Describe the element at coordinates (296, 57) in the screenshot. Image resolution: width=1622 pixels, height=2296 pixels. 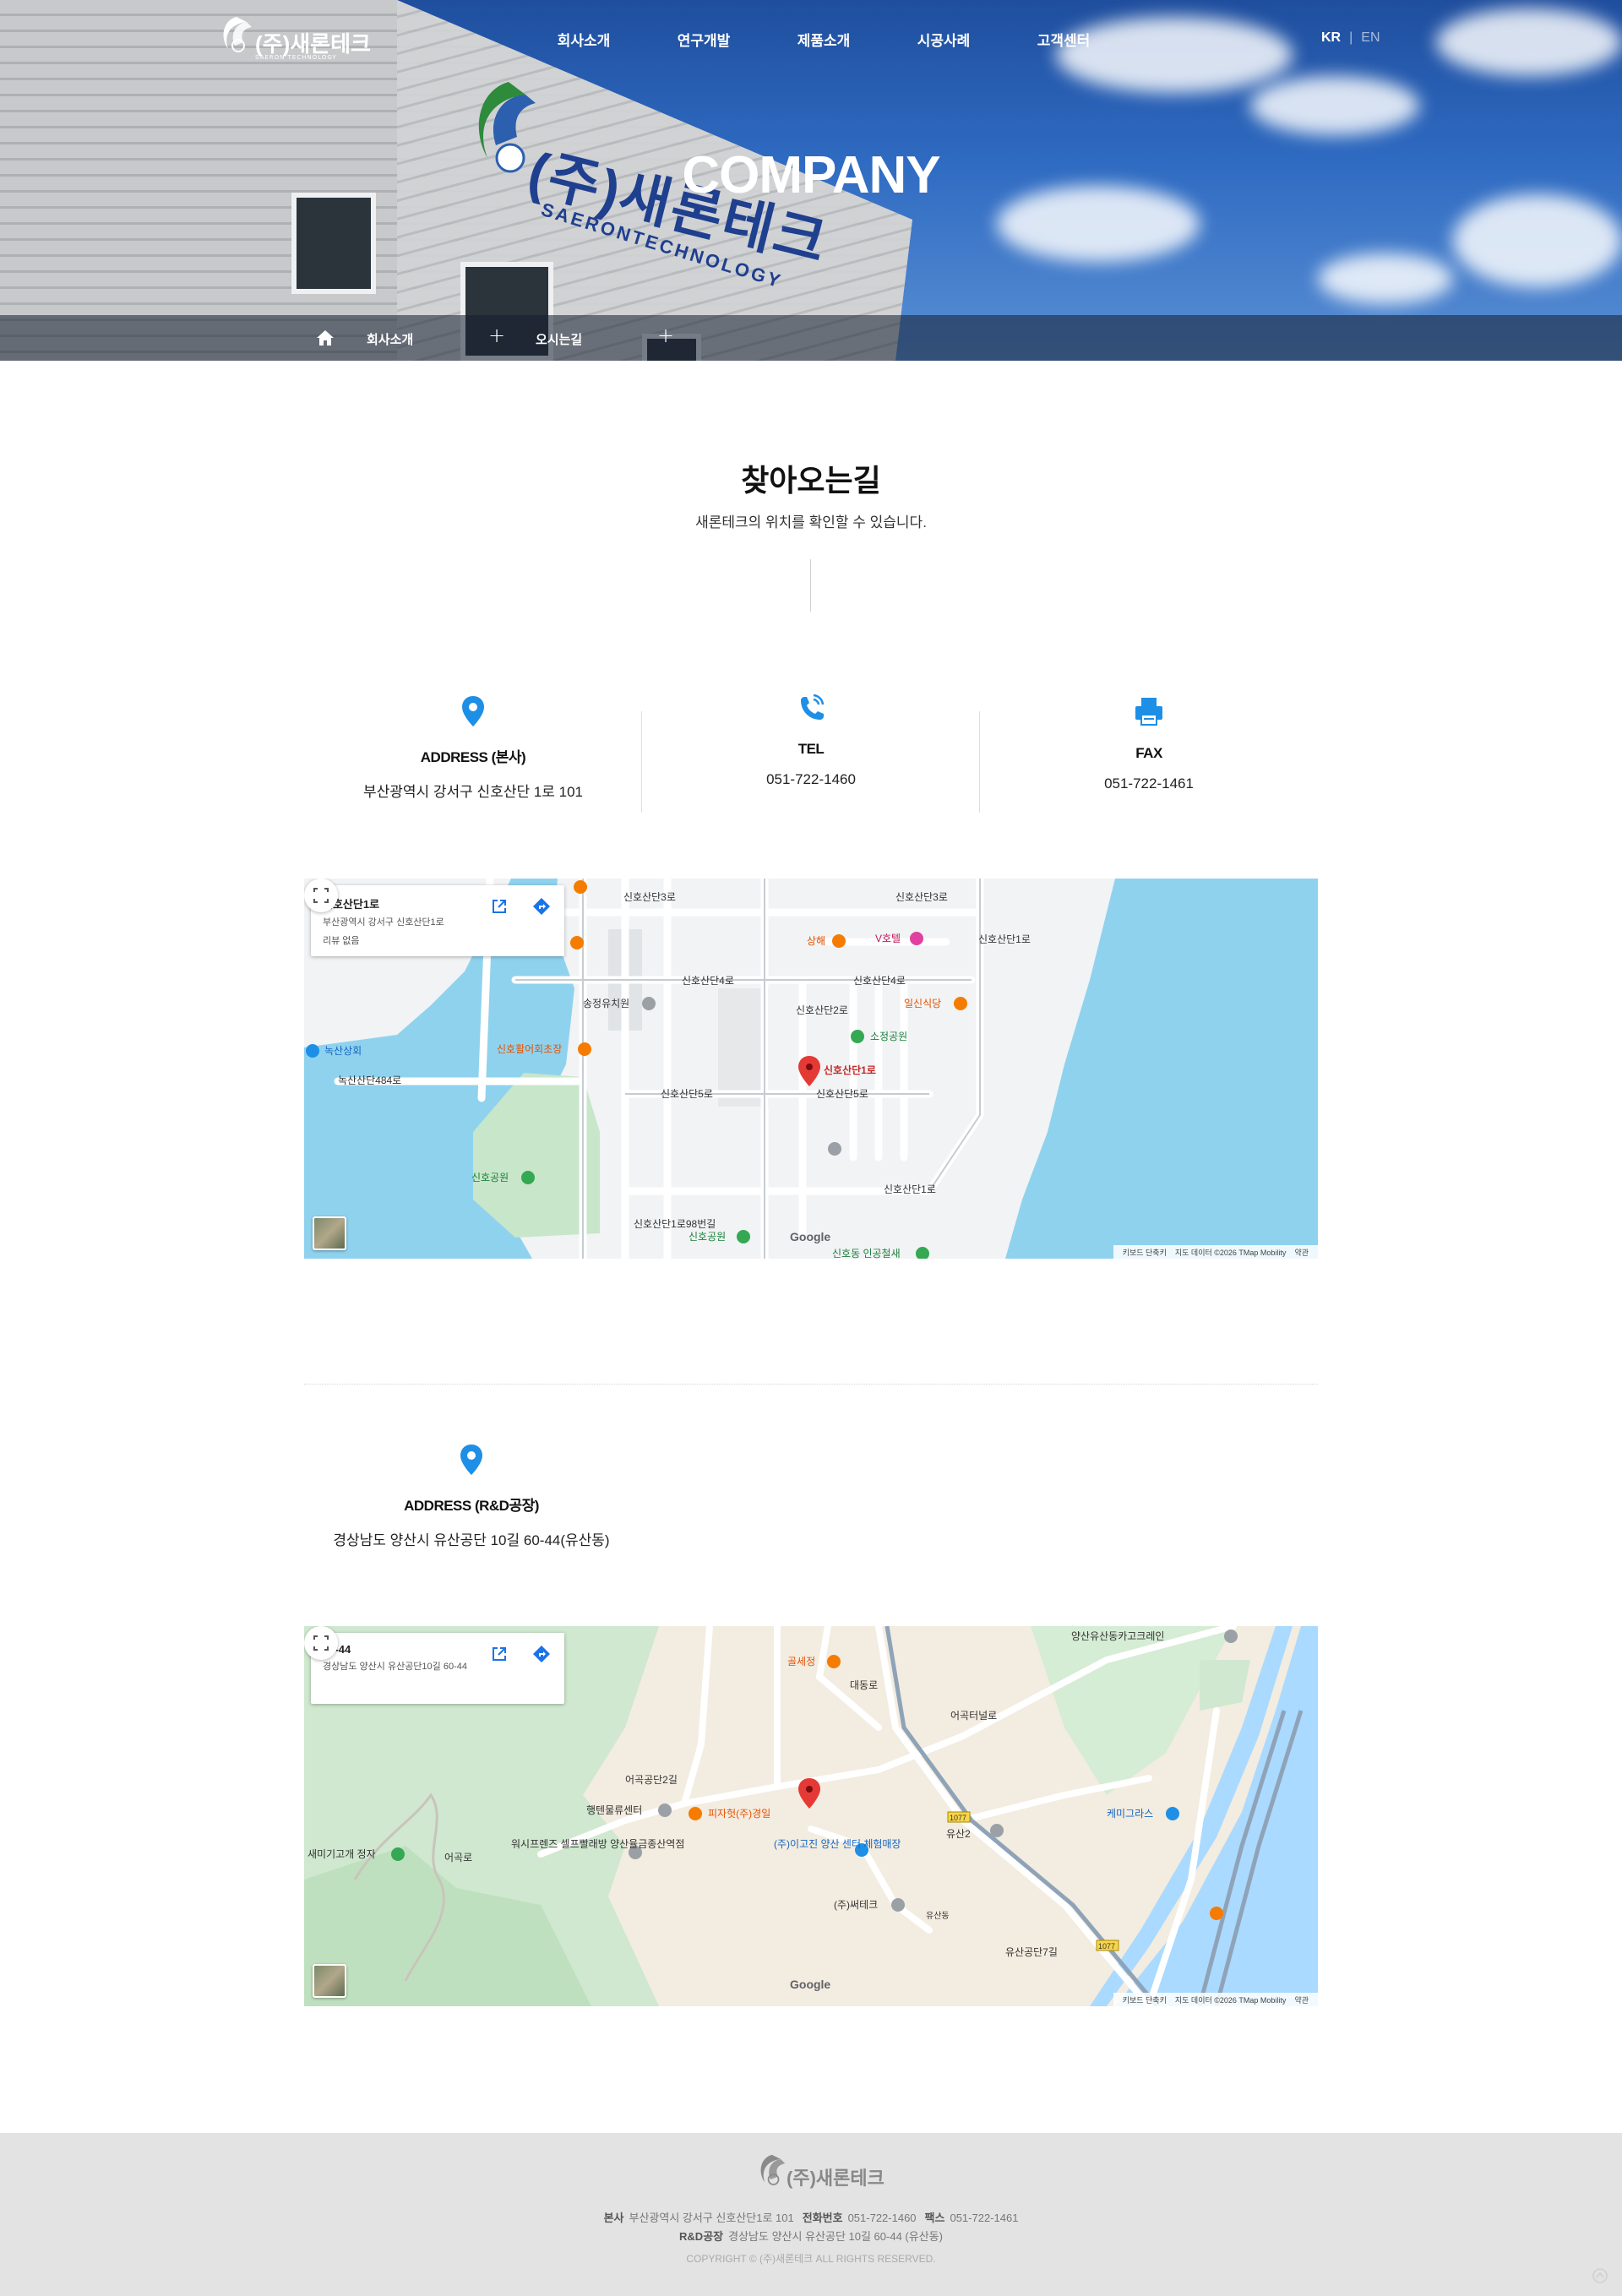
I see `logo-subtext: SAERON TECHNOLOGY` at that location.